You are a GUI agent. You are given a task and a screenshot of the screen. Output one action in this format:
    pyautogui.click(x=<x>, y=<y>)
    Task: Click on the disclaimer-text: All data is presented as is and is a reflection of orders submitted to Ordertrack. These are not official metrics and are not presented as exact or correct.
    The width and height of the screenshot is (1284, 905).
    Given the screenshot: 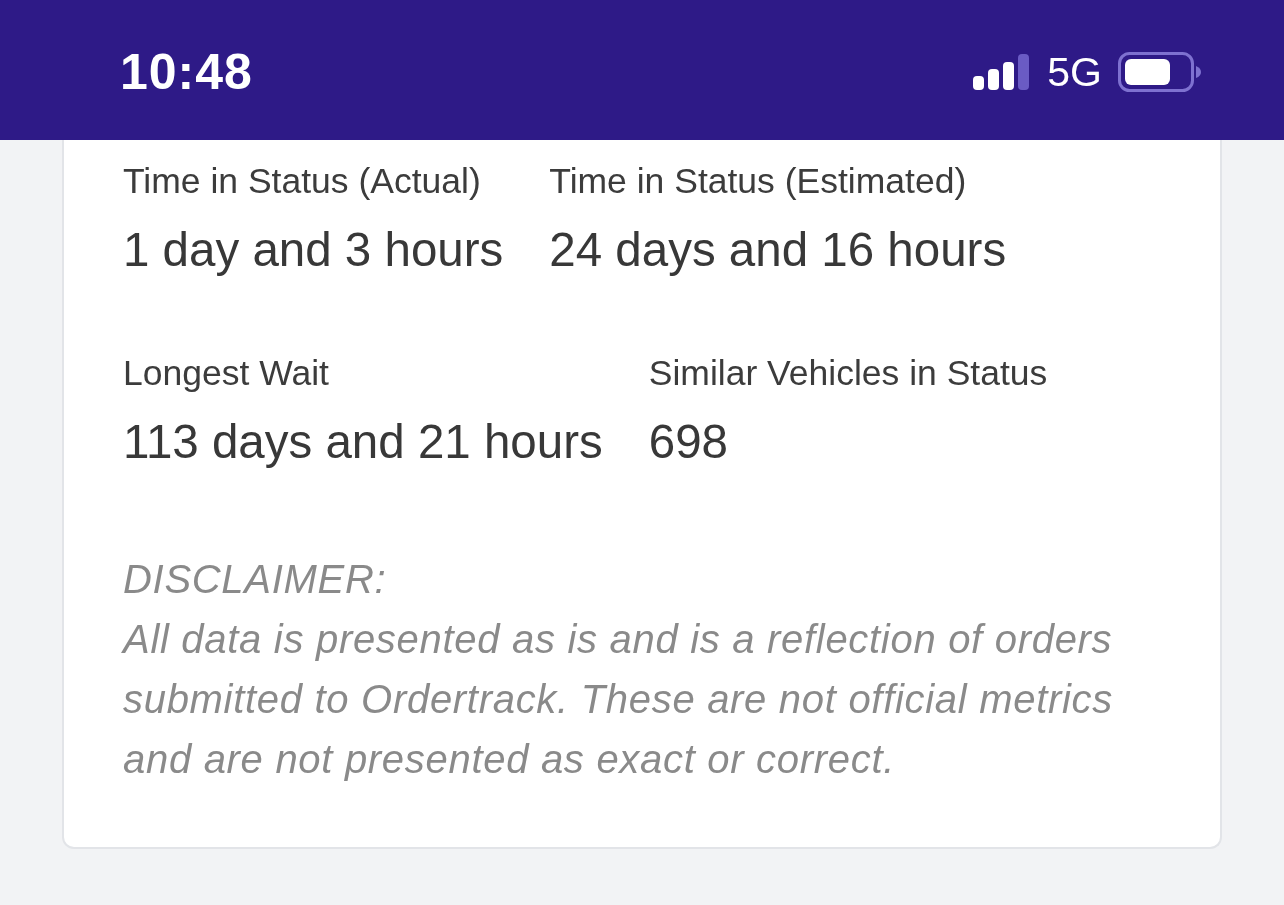 What is the action you would take?
    pyautogui.click(x=618, y=699)
    